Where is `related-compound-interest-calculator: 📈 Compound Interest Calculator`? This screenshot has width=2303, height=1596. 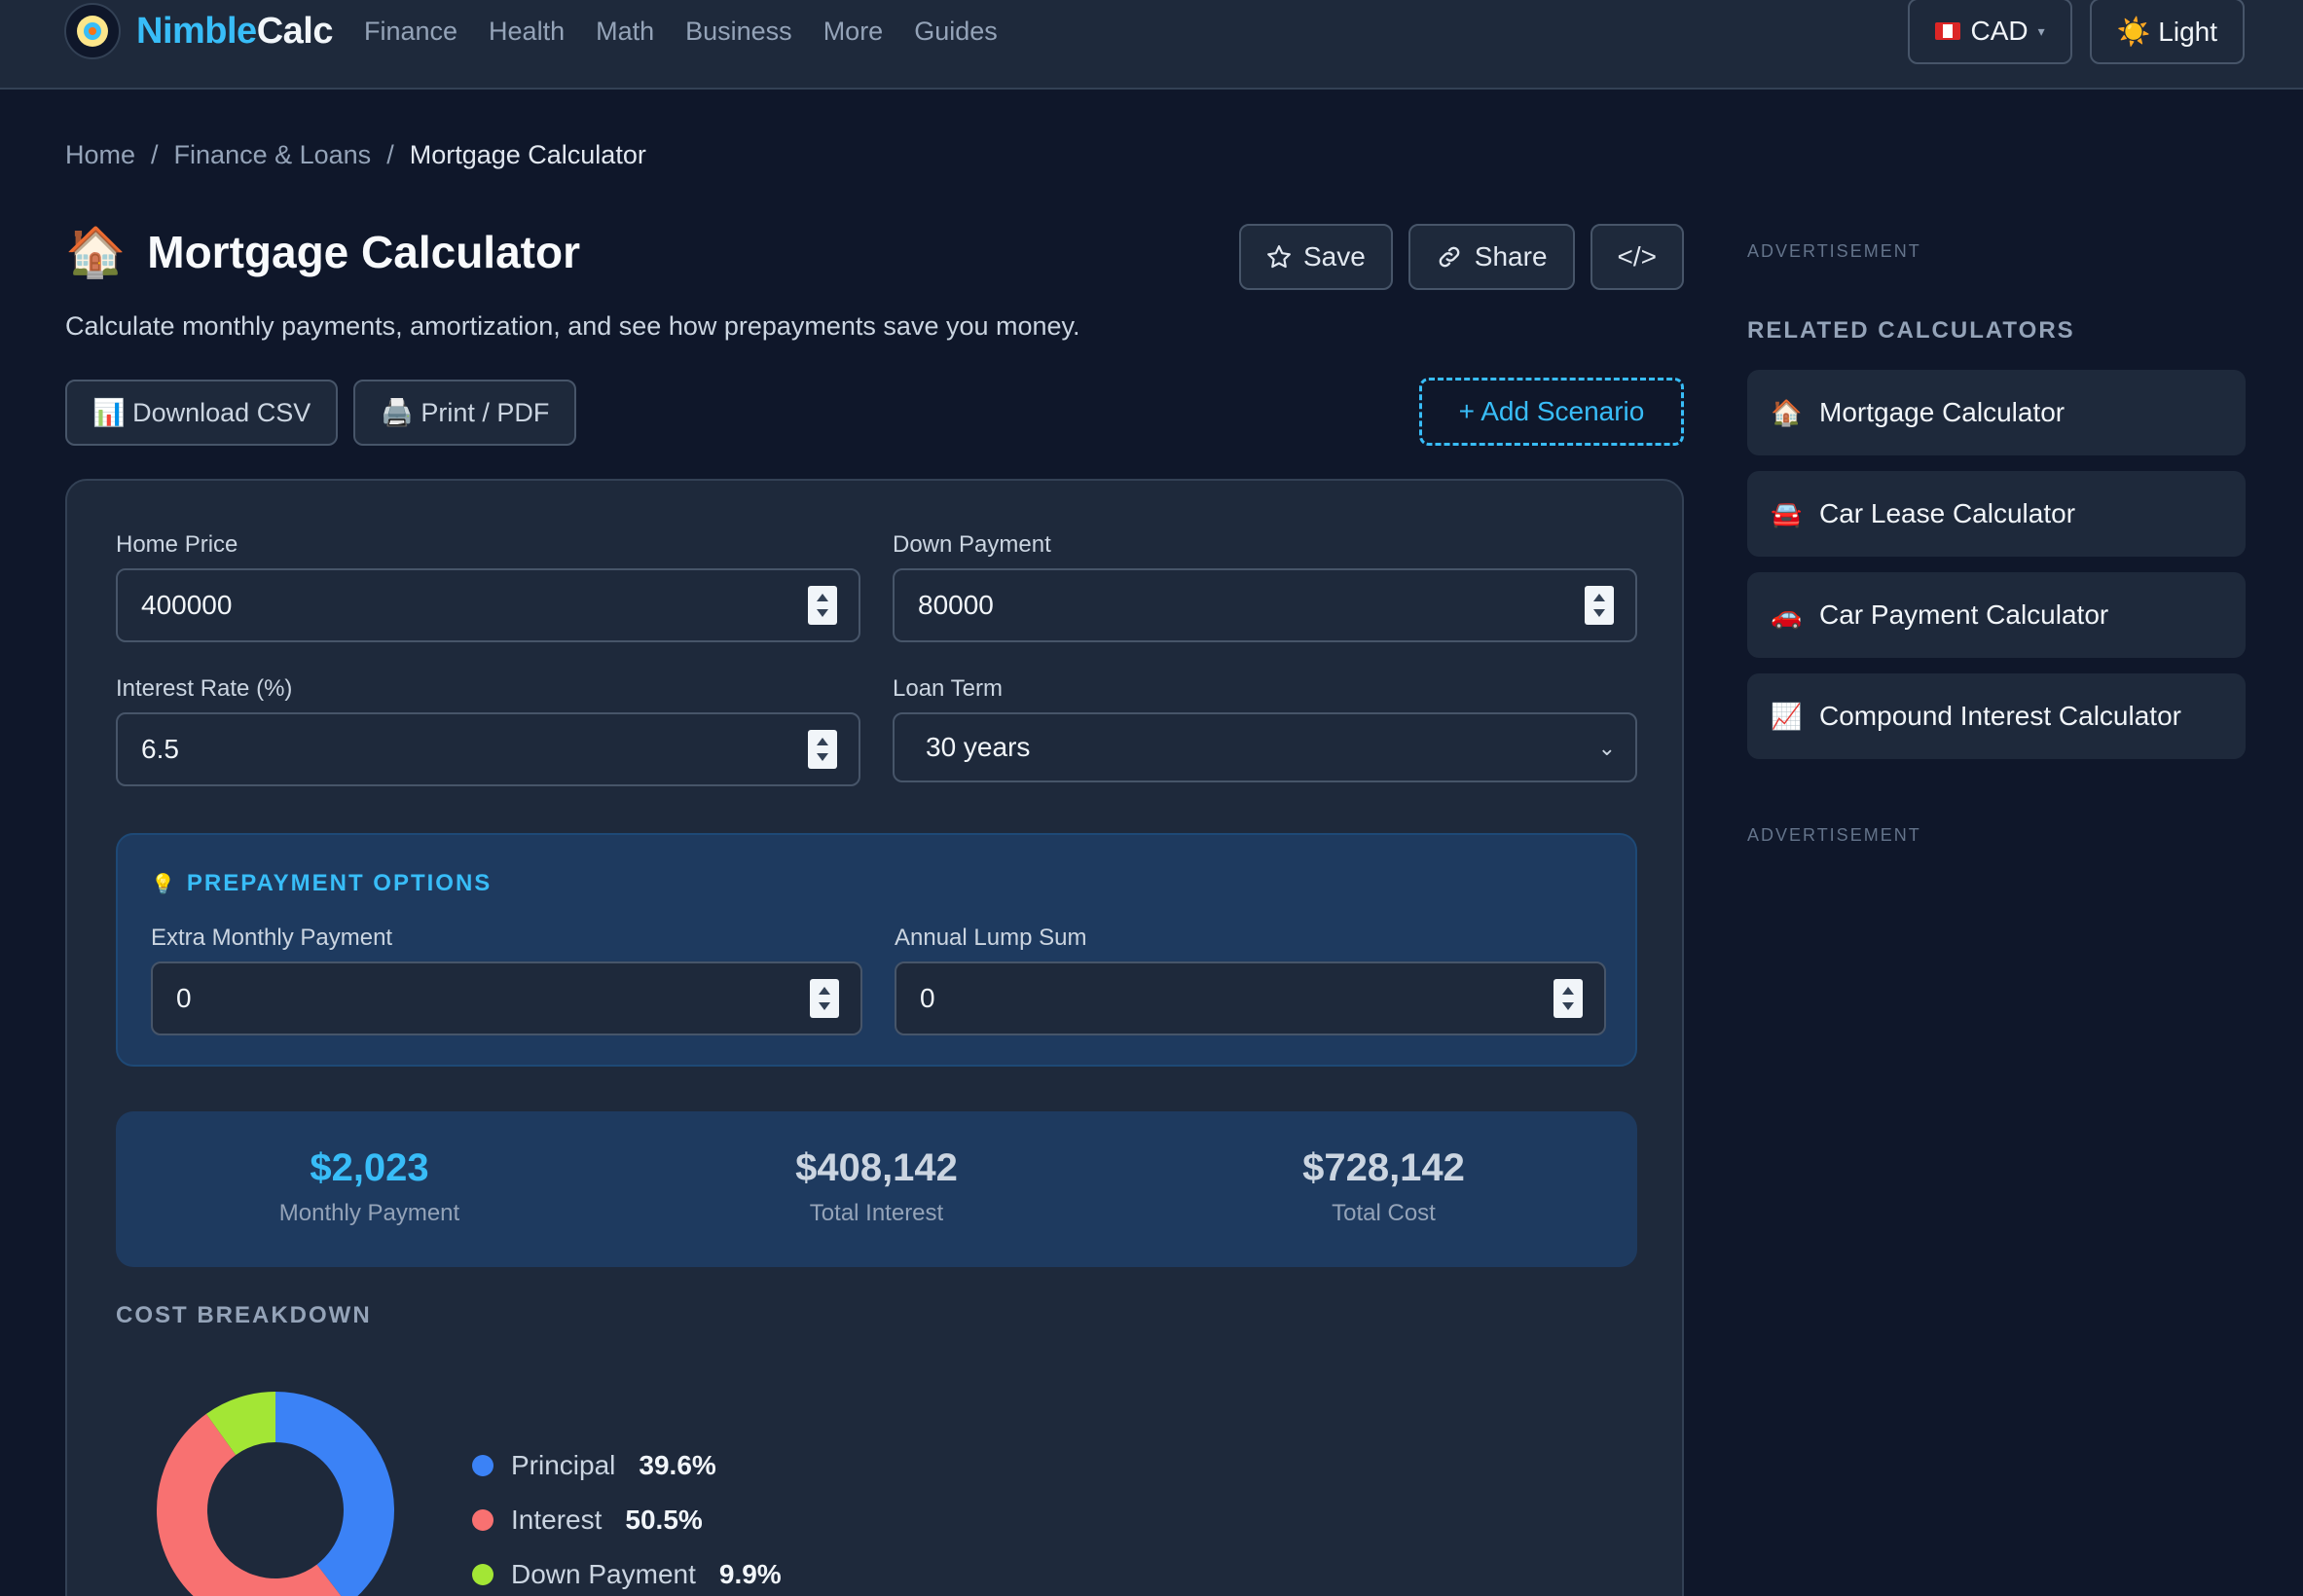 related-compound-interest-calculator: 📈 Compound Interest Calculator is located at coordinates (1996, 716).